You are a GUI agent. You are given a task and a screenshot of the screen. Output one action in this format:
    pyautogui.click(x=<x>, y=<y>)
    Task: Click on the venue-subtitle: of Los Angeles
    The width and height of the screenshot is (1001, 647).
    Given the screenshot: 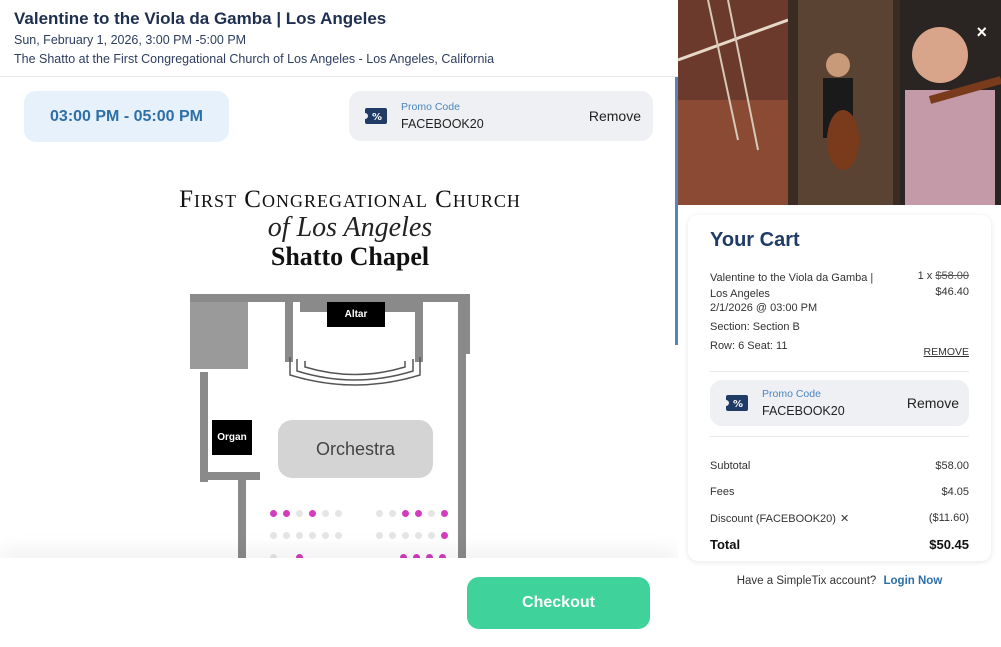 What is the action you would take?
    pyautogui.click(x=350, y=227)
    